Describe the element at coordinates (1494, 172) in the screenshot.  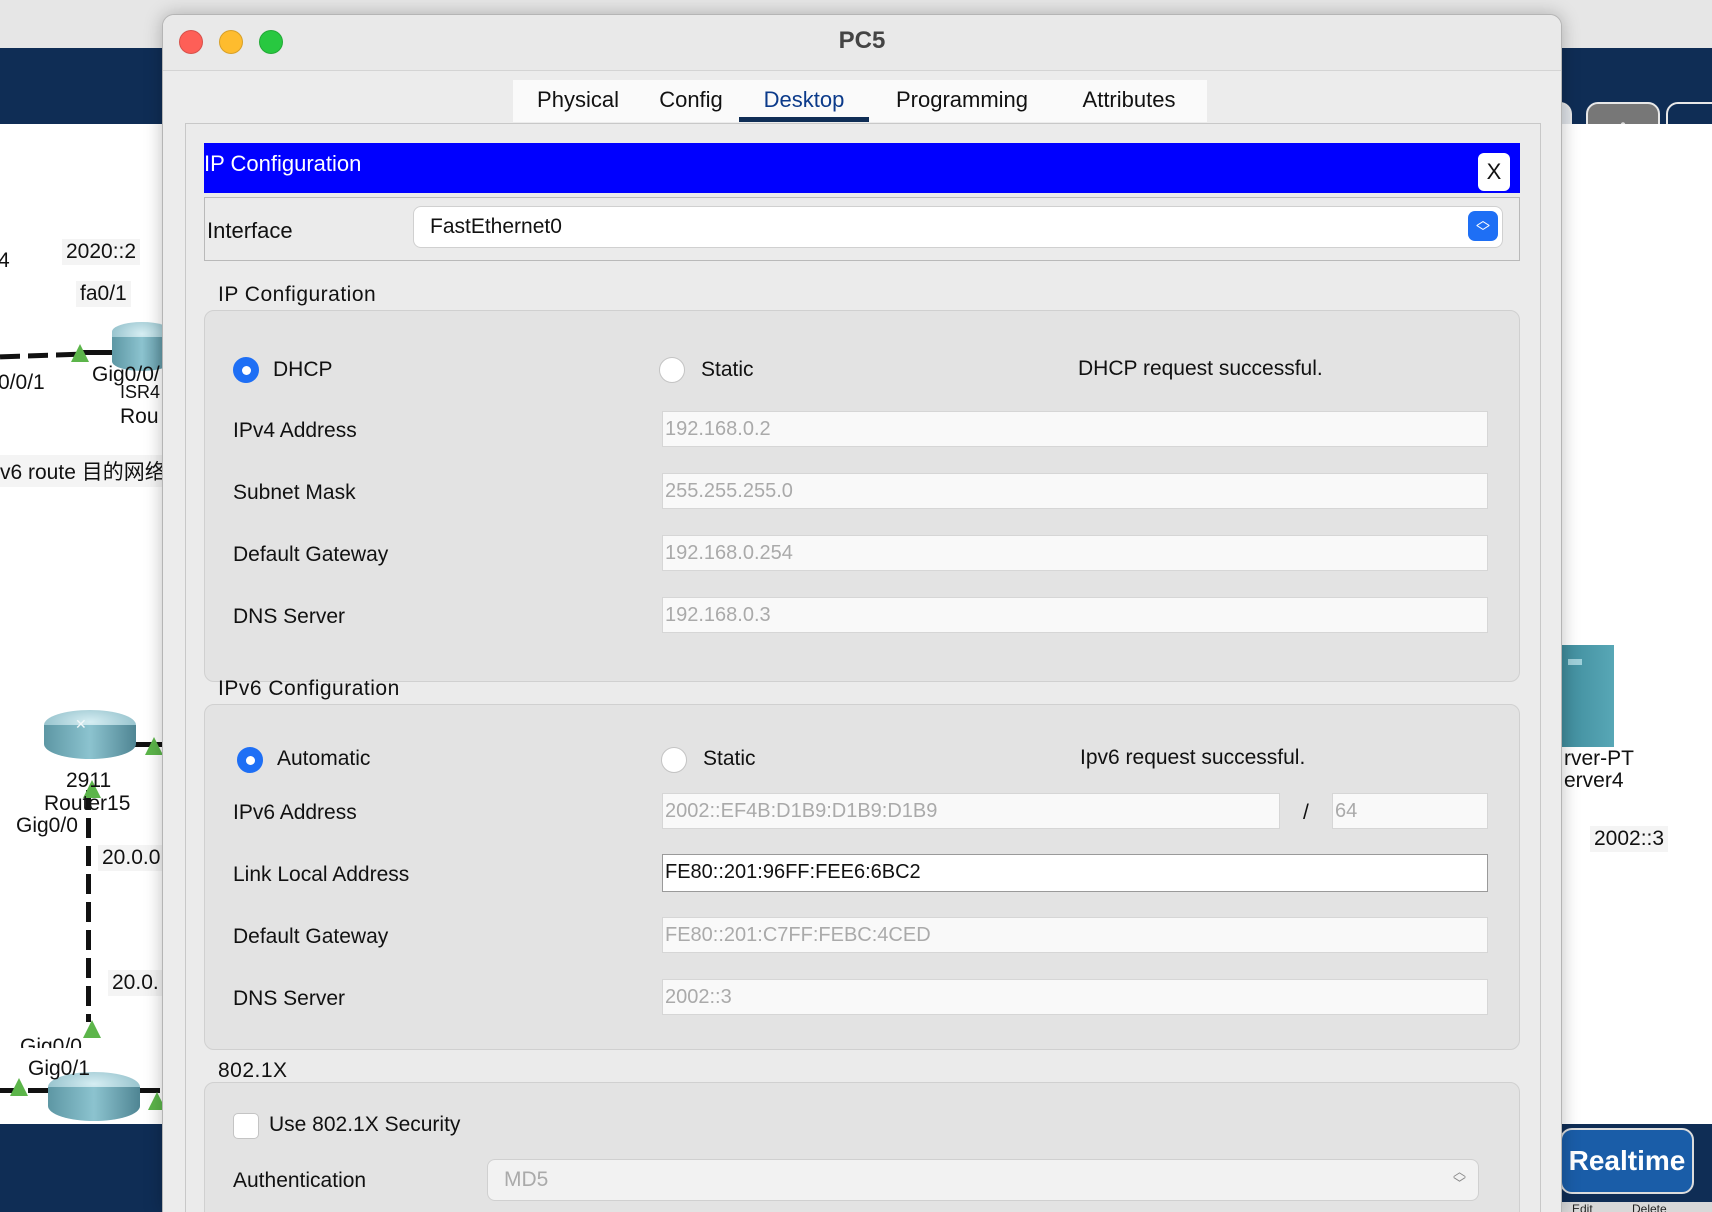
I see `close-panel-button: X` at that location.